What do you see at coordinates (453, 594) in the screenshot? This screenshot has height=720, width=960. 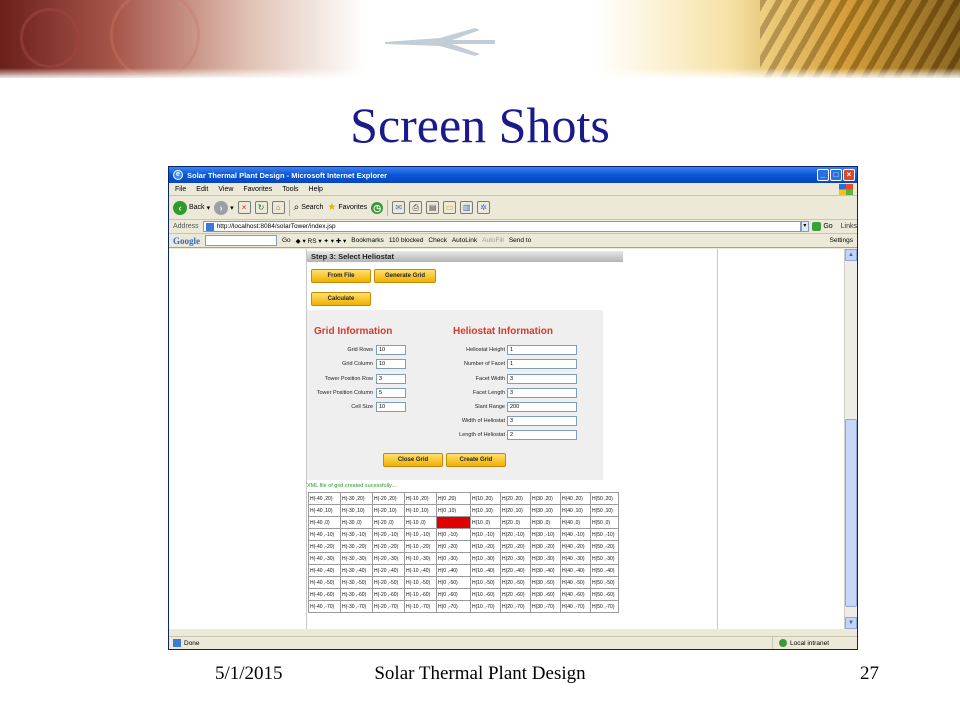 I see `heliostat-cell: H(0 ,-60)` at bounding box center [453, 594].